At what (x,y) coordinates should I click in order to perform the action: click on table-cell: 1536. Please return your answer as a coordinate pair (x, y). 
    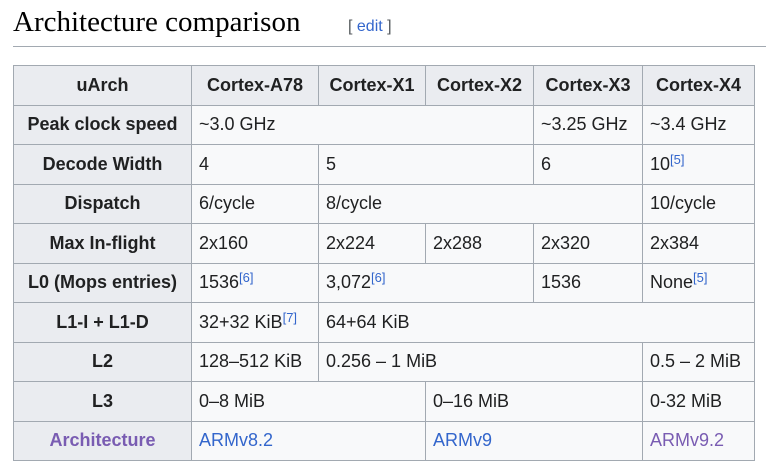
    Looking at the image, I should click on (588, 282).